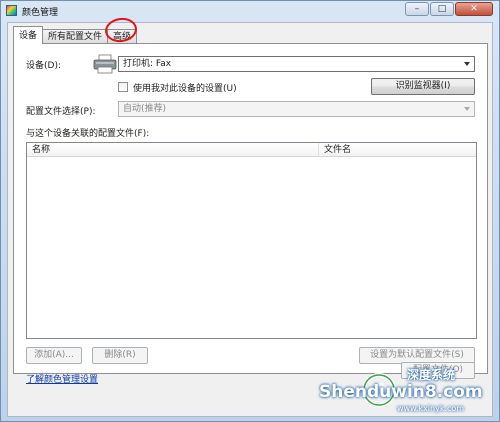 The height and width of the screenshot is (422, 500). What do you see at coordinates (431, 408) in the screenshot?
I see `watermark-url: www.kxinyk.com` at bounding box center [431, 408].